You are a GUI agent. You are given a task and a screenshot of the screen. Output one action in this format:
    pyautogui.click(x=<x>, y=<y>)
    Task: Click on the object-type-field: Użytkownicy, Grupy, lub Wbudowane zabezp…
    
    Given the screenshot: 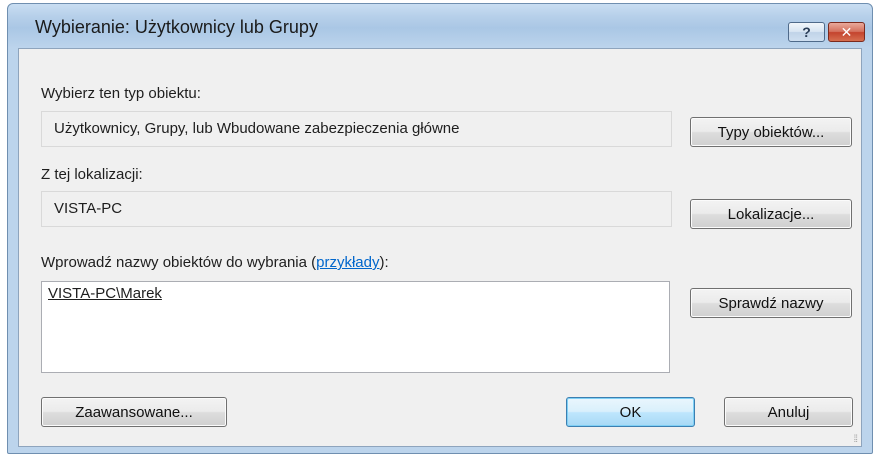 What is the action you would take?
    pyautogui.click(x=356, y=129)
    